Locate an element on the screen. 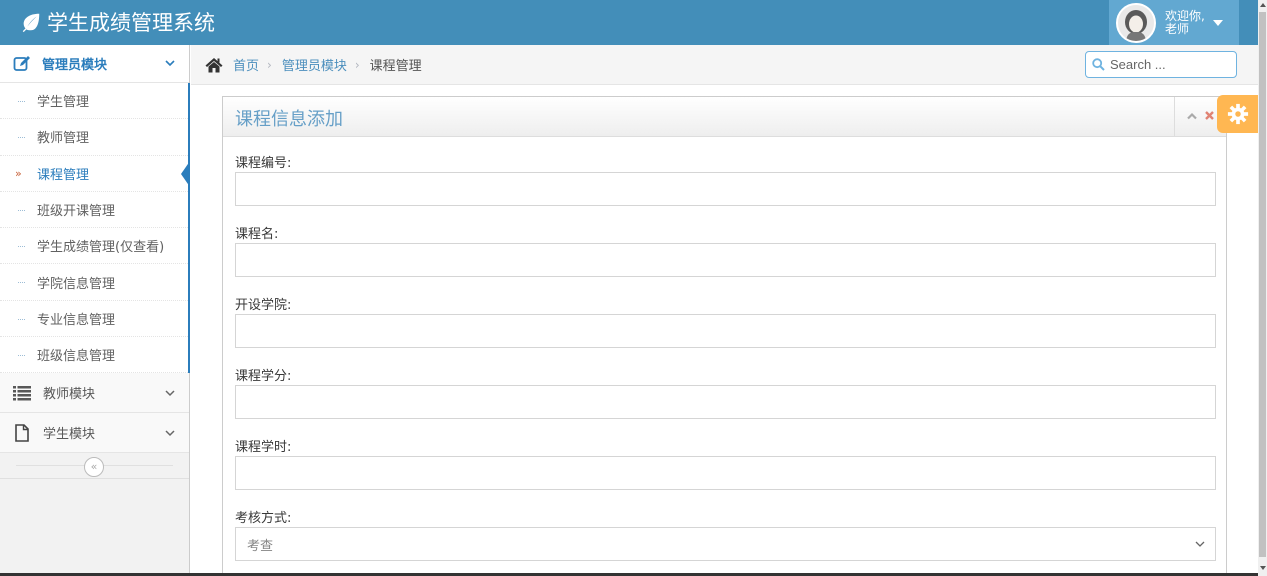 Image resolution: width=1267 pixels, height=576 pixels. scroll-down-icon is located at coordinates (1263, 568).